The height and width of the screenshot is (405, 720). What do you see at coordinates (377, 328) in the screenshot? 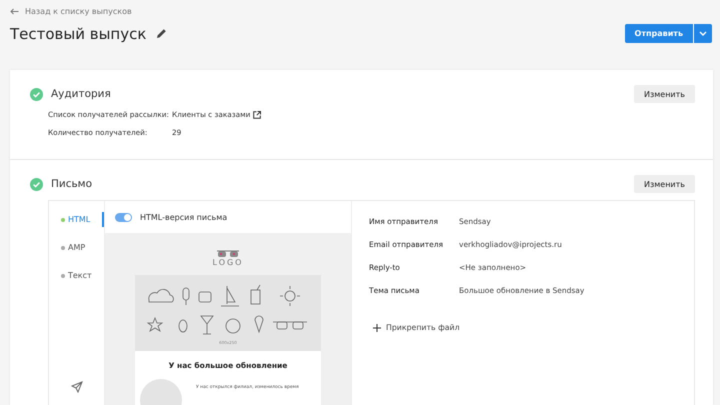
I see `plus-icon` at bounding box center [377, 328].